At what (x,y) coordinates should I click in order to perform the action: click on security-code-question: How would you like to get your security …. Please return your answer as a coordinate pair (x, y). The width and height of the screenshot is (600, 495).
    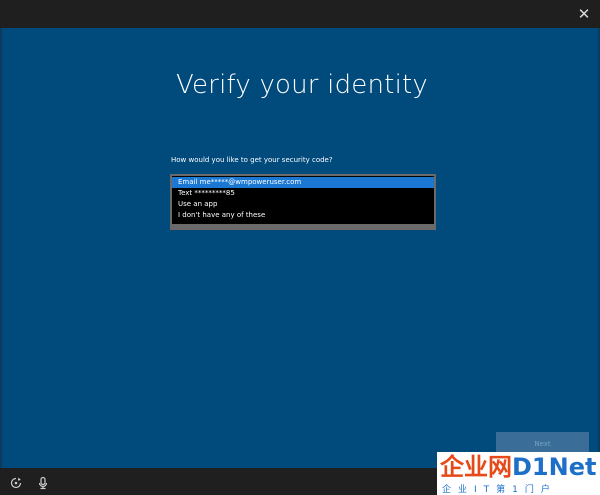
    Looking at the image, I should click on (252, 160).